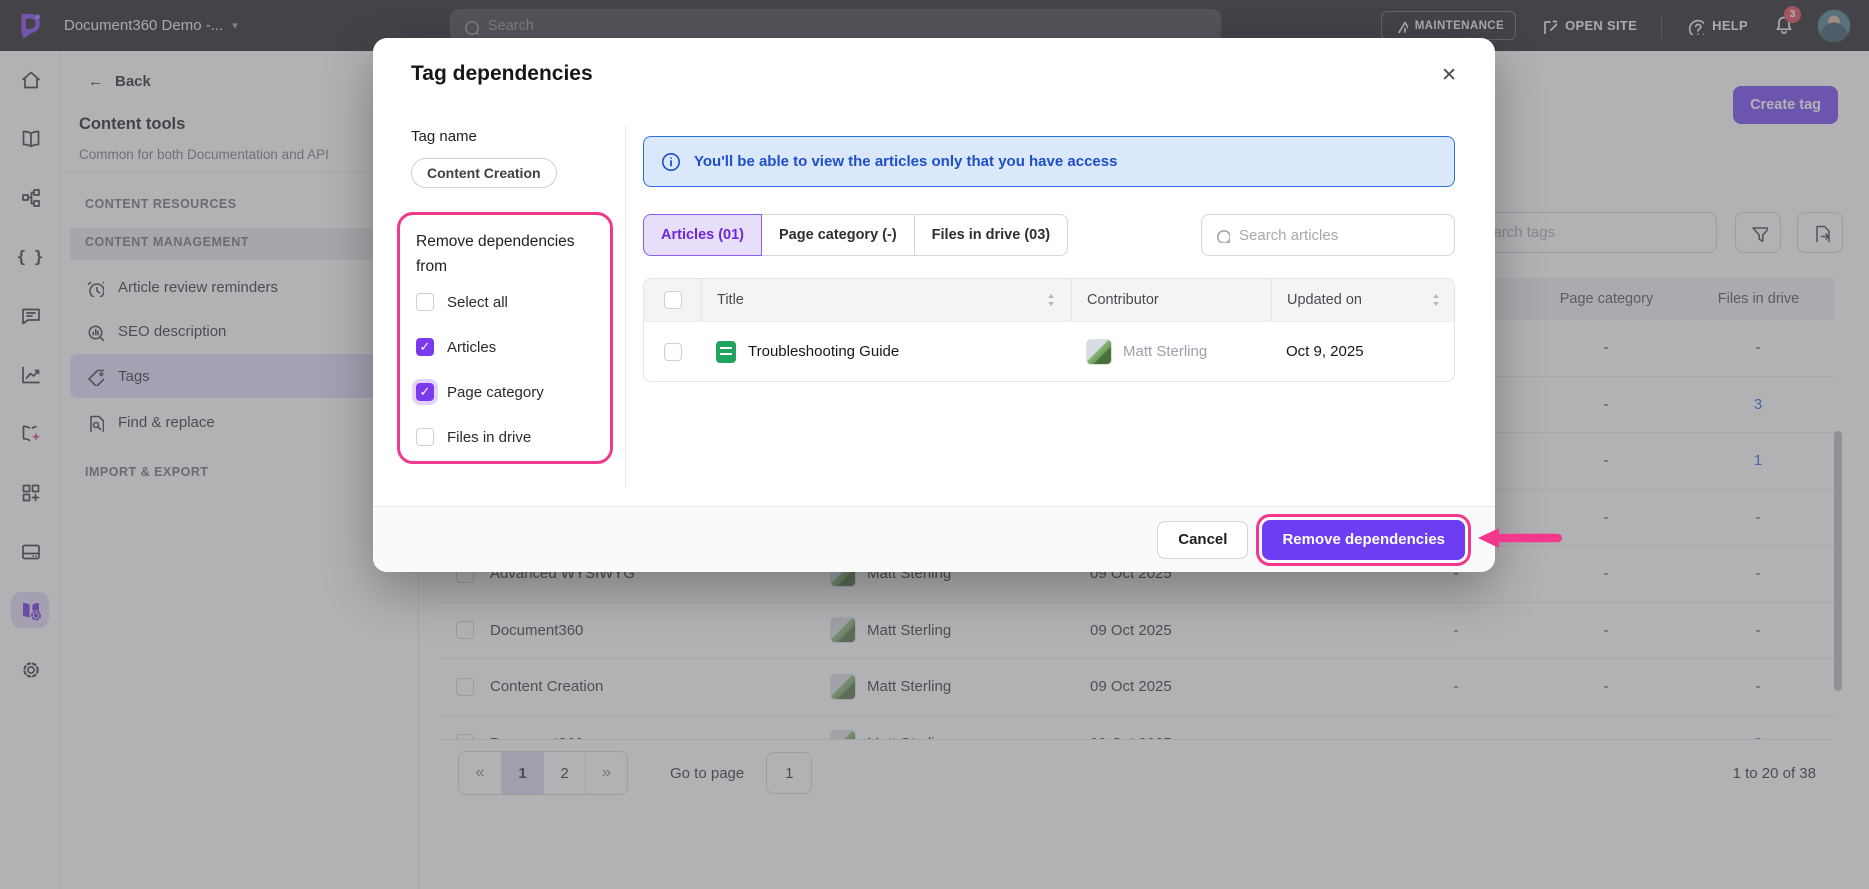 The image size is (1869, 889). Describe the element at coordinates (1289, 235) in the screenshot. I see `search-articles-placeholder: Search articles` at that location.